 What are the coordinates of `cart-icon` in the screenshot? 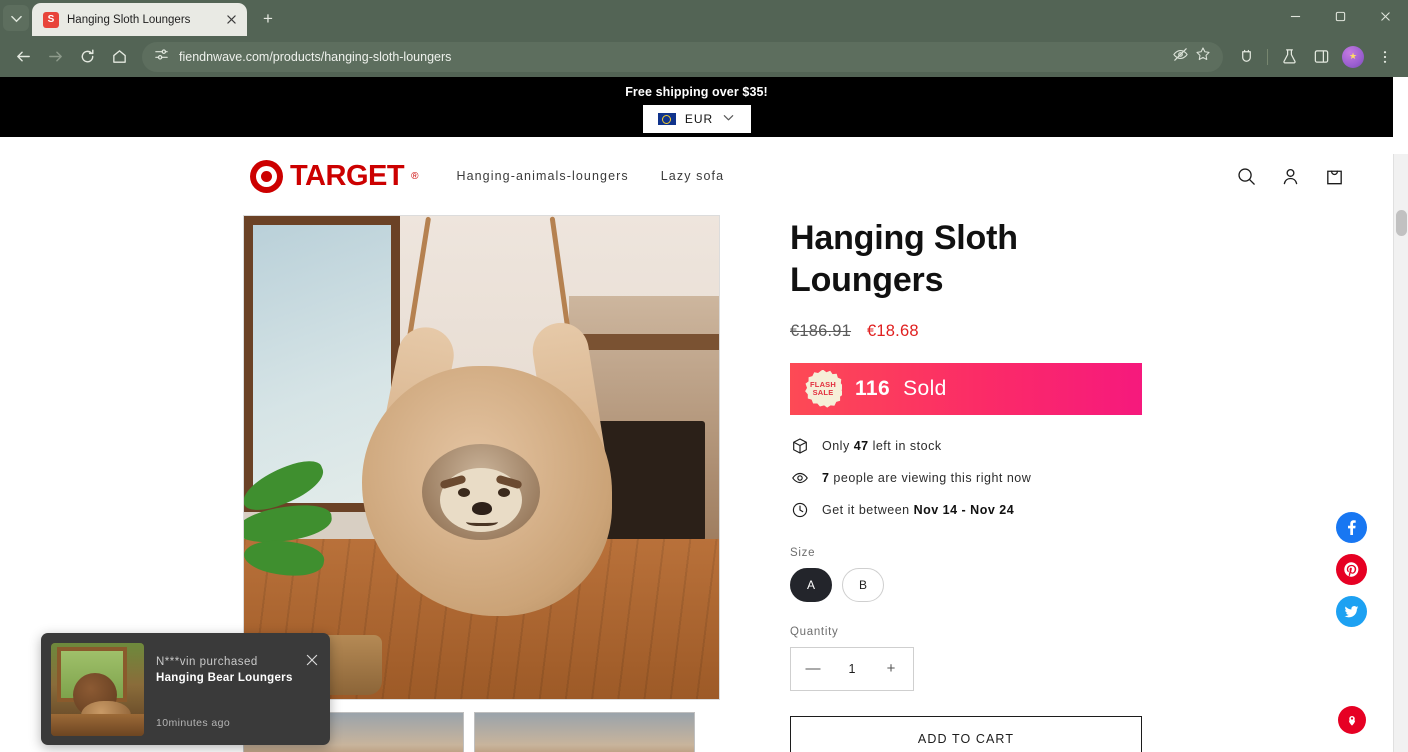 It's located at (1334, 176).